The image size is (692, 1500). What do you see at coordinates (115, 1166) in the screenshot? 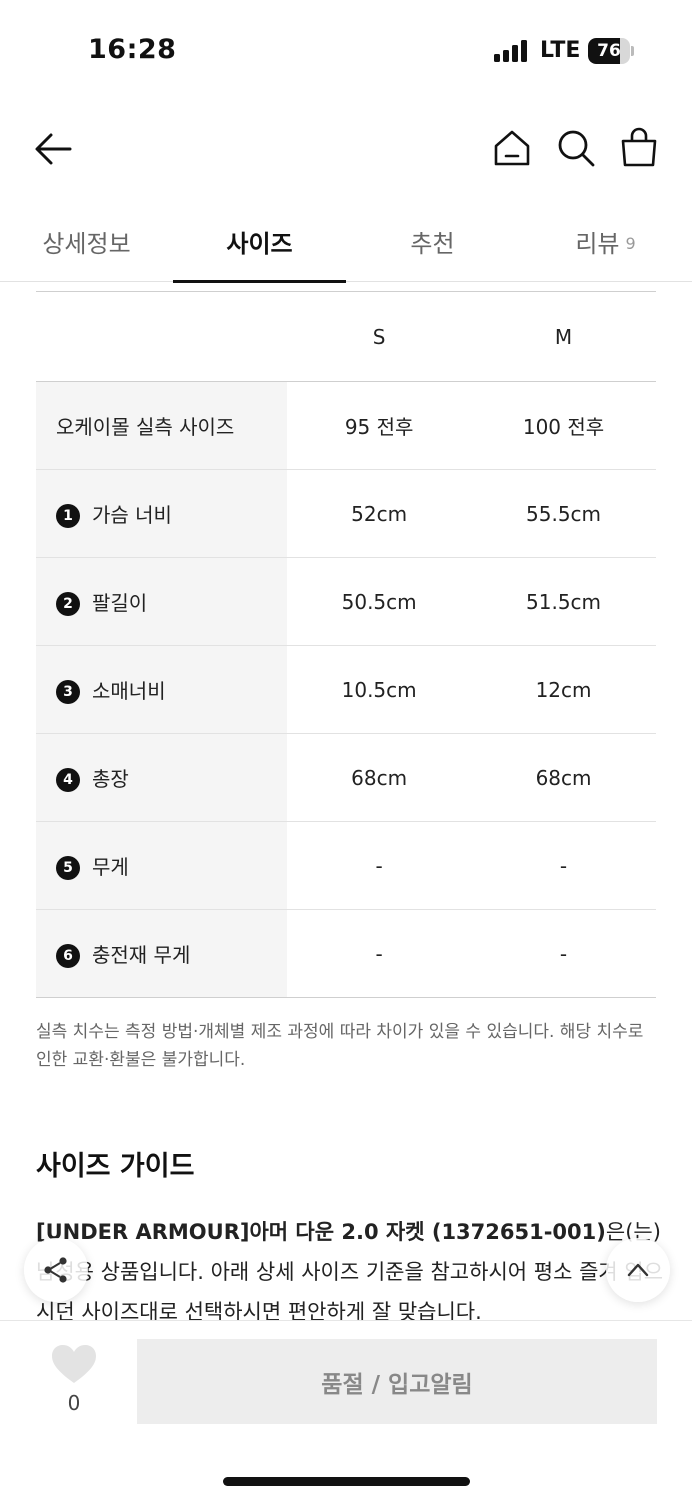
I see `size-guide-title: 사이즈 가이드` at bounding box center [115, 1166].